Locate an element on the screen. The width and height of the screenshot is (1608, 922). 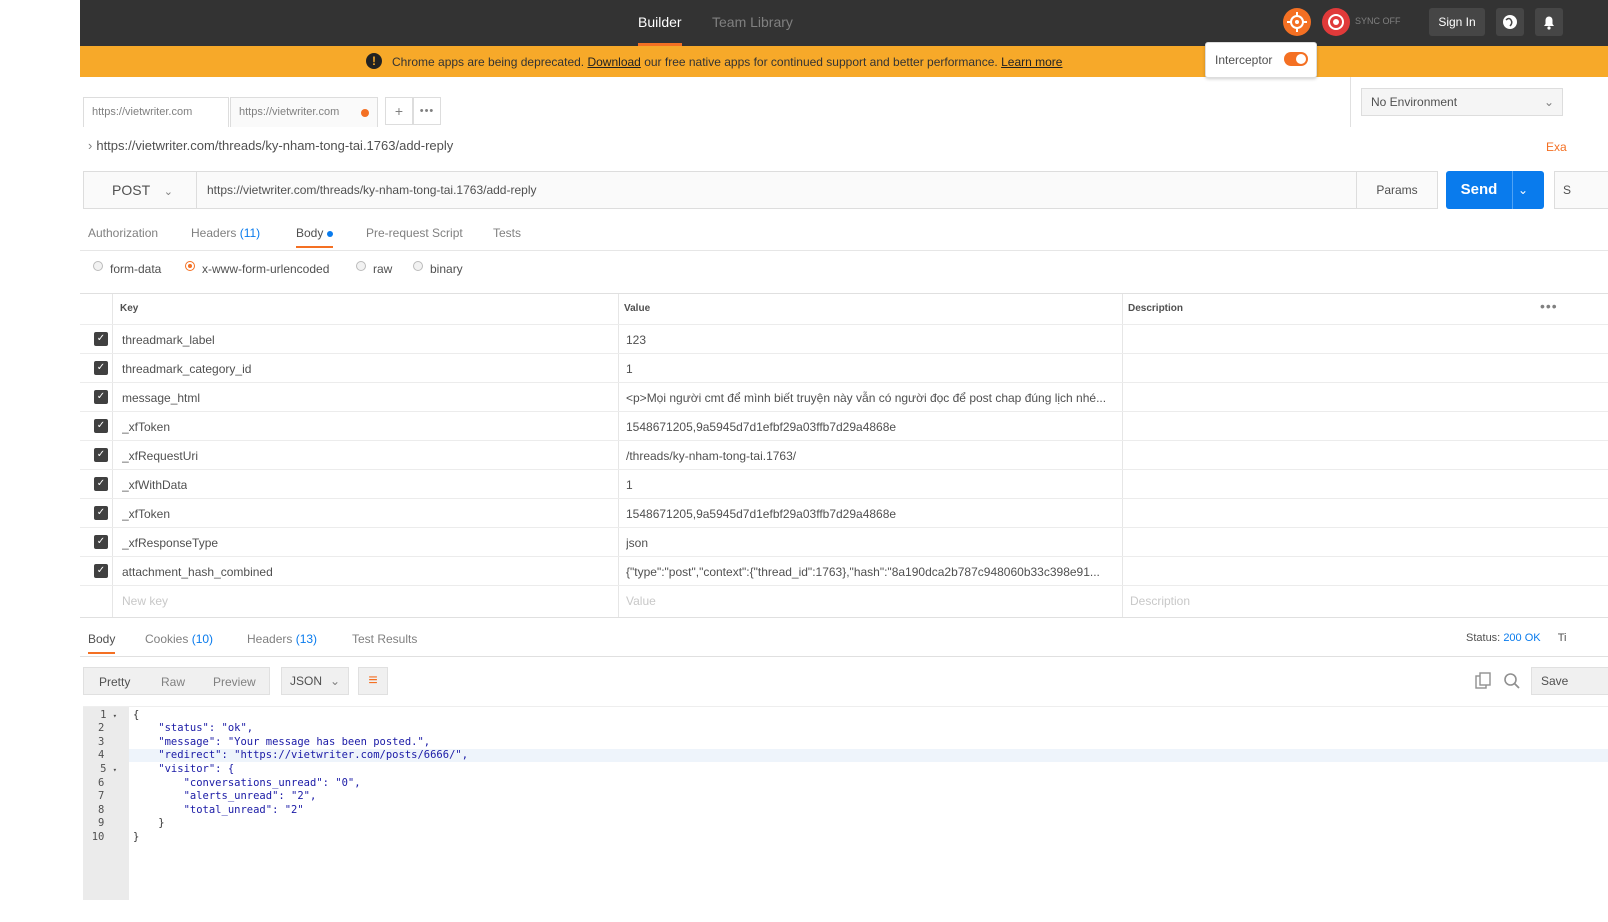
tab-body: Body is located at coordinates (315, 237).